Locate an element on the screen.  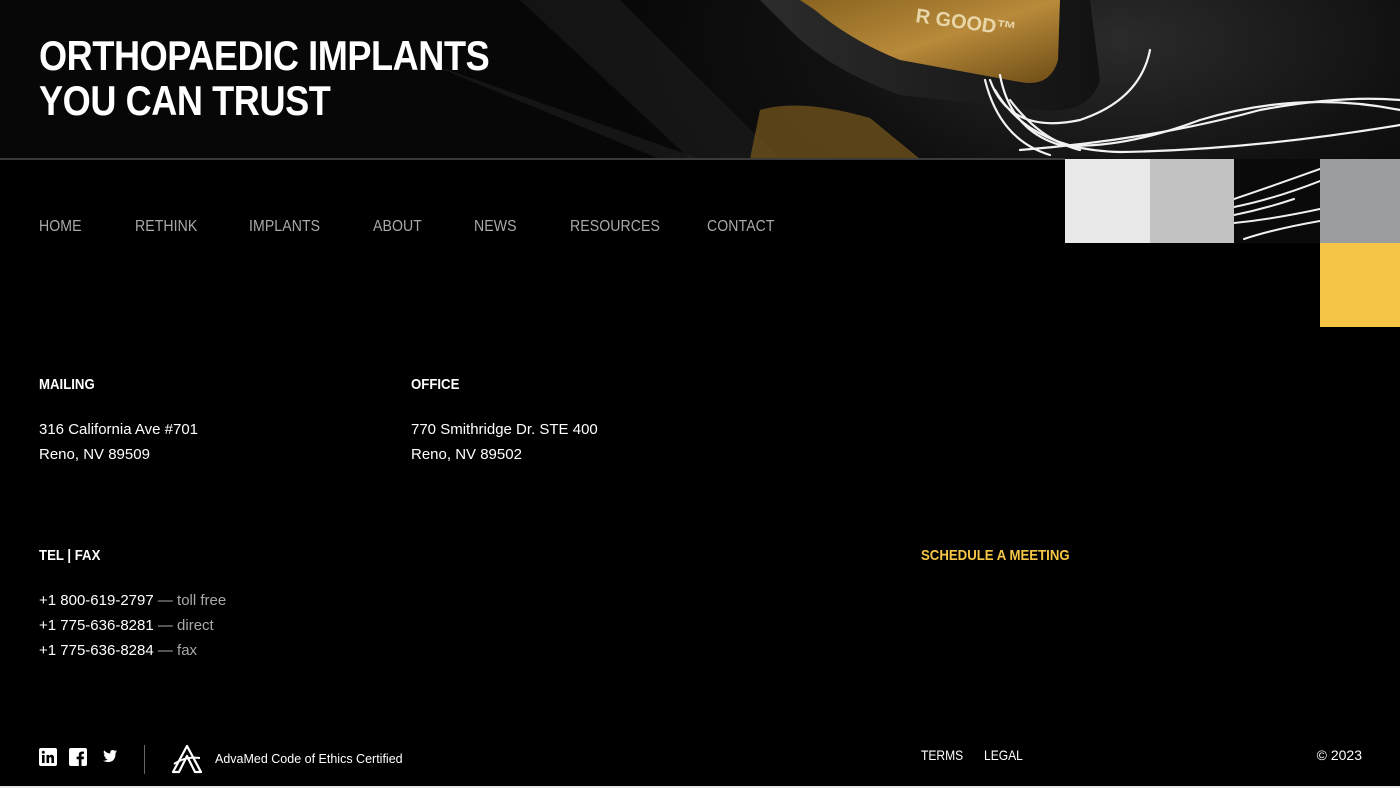
twitter-icon is located at coordinates (108, 757).